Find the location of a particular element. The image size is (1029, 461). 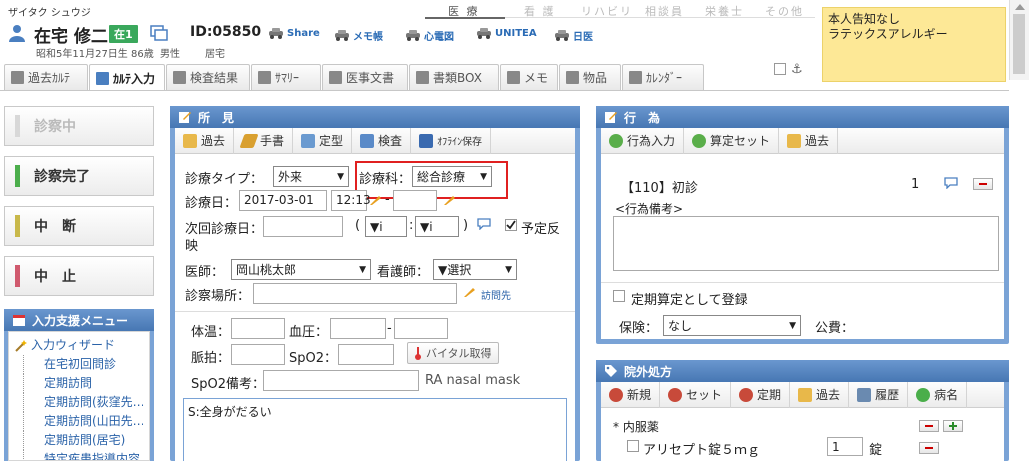

next-date-input is located at coordinates (303, 226).